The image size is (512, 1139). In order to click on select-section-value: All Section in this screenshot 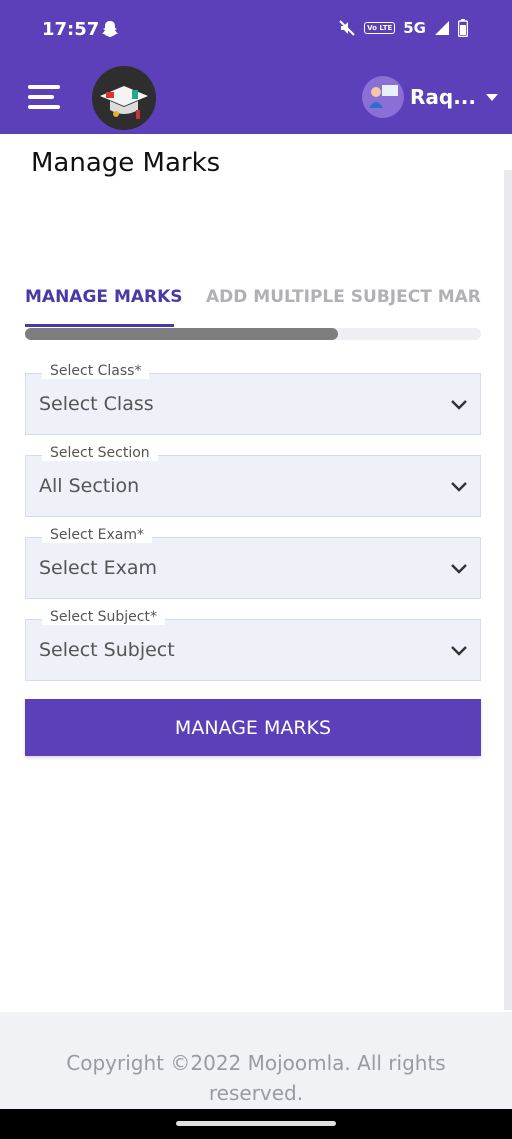, I will do `click(89, 486)`.